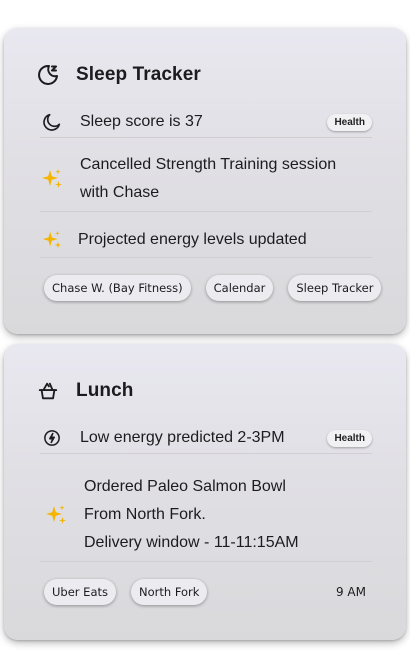 This screenshot has width=410, height=666. I want to click on sleep-card-title: Sleep Tracker, so click(138, 74).